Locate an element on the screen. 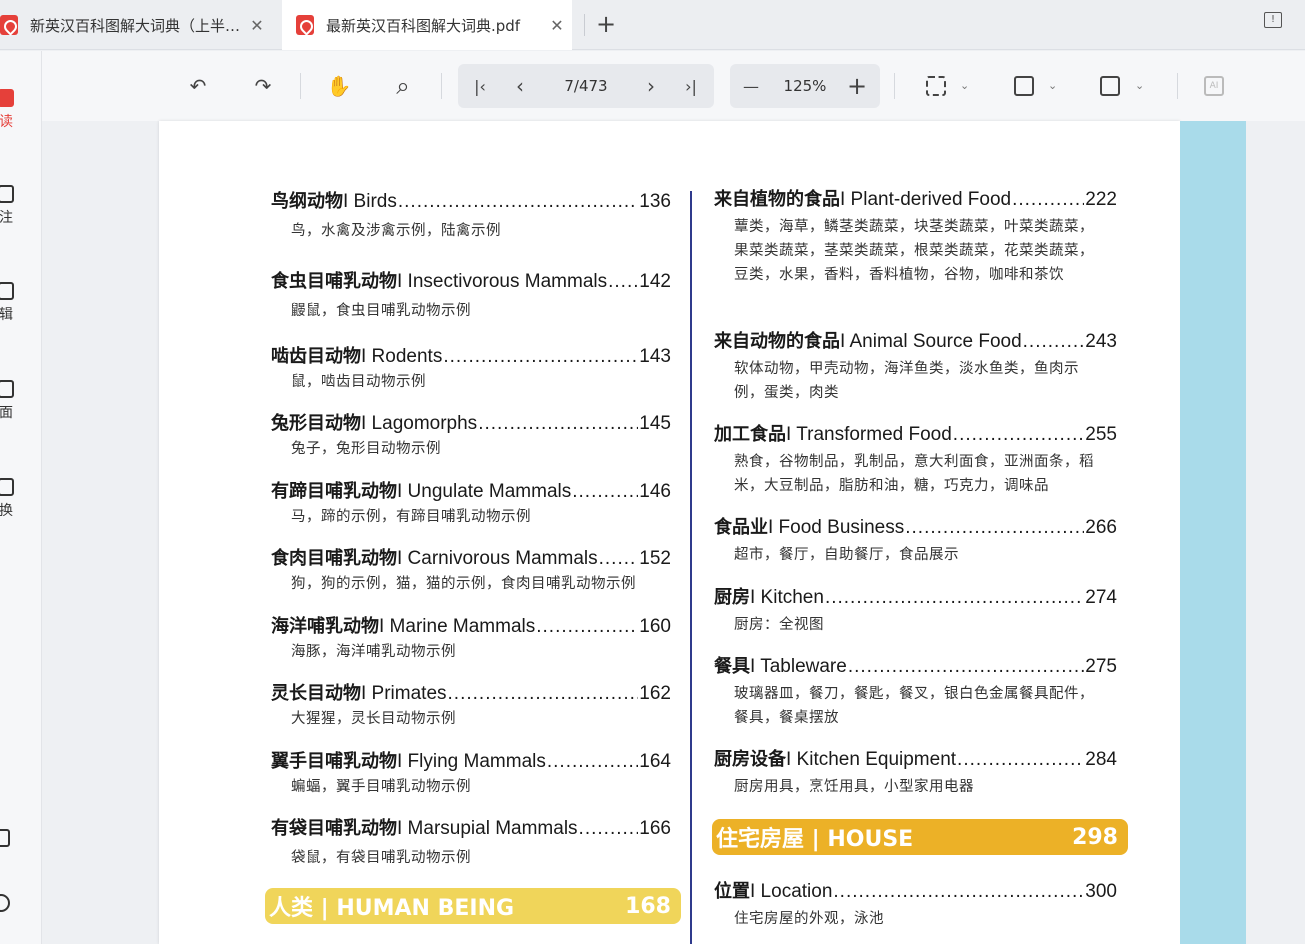 Image resolution: width=1305 pixels, height=944 pixels. toc-entry: 兔形目动物 I Lagomorphs 145 兔子，兔形目动物示例 is located at coordinates (471, 435).